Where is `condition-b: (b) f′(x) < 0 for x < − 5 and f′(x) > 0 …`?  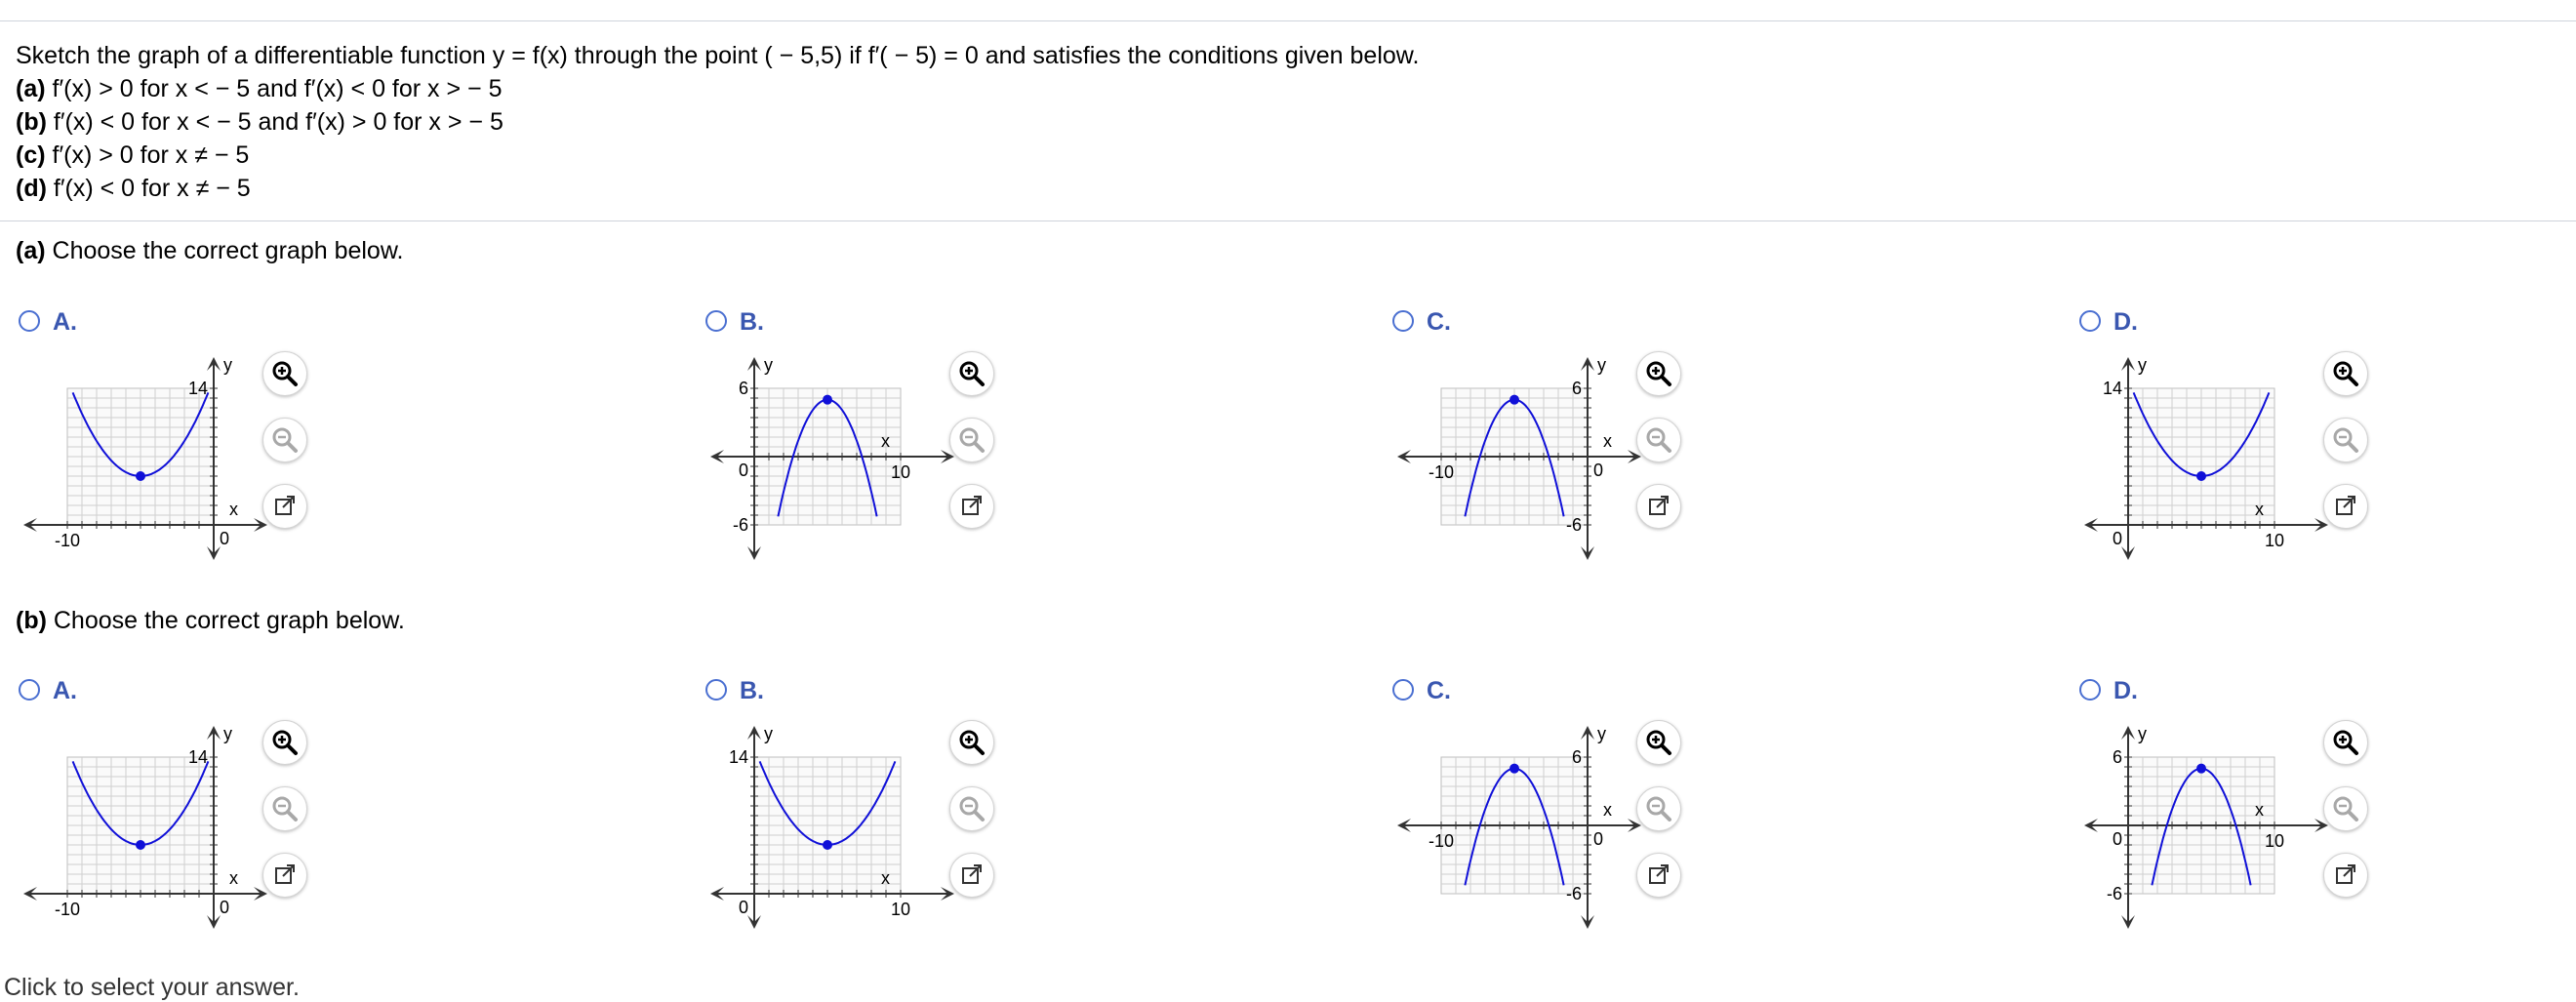 condition-b: (b) f′(x) < 0 for x < − 5 and f′(x) > 0 … is located at coordinates (259, 122).